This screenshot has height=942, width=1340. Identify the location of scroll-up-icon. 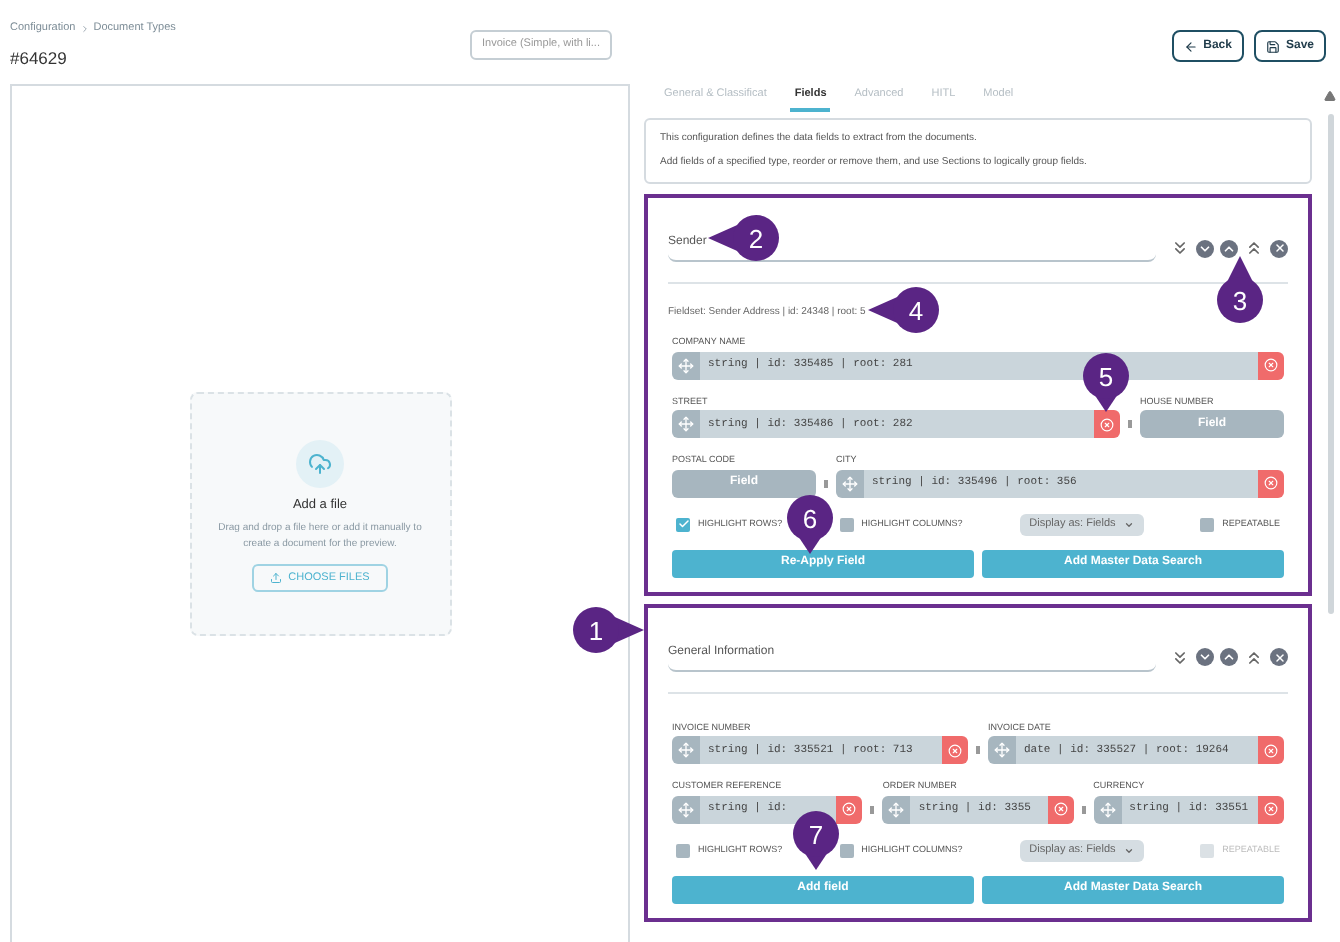
(1330, 96).